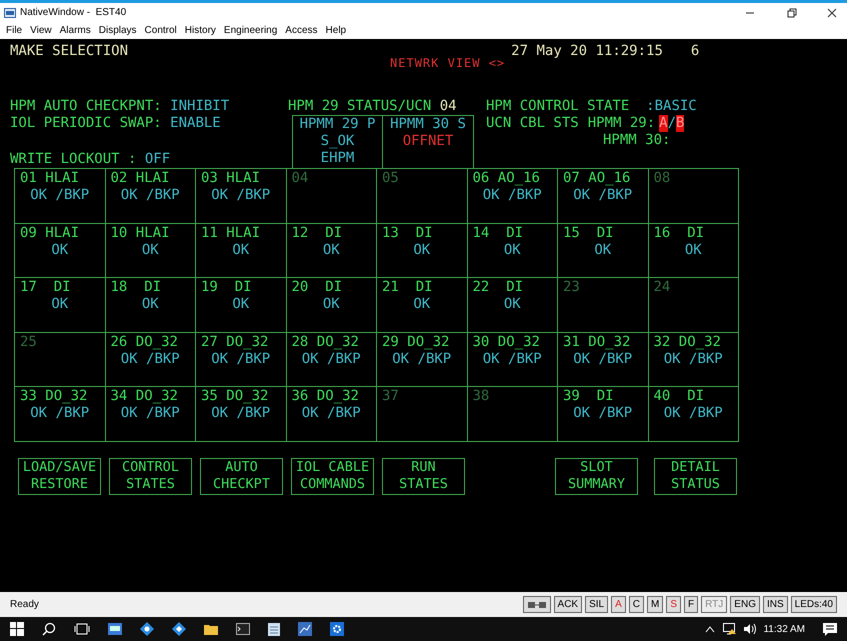  I want to click on menu-item: Engineering, so click(251, 30).